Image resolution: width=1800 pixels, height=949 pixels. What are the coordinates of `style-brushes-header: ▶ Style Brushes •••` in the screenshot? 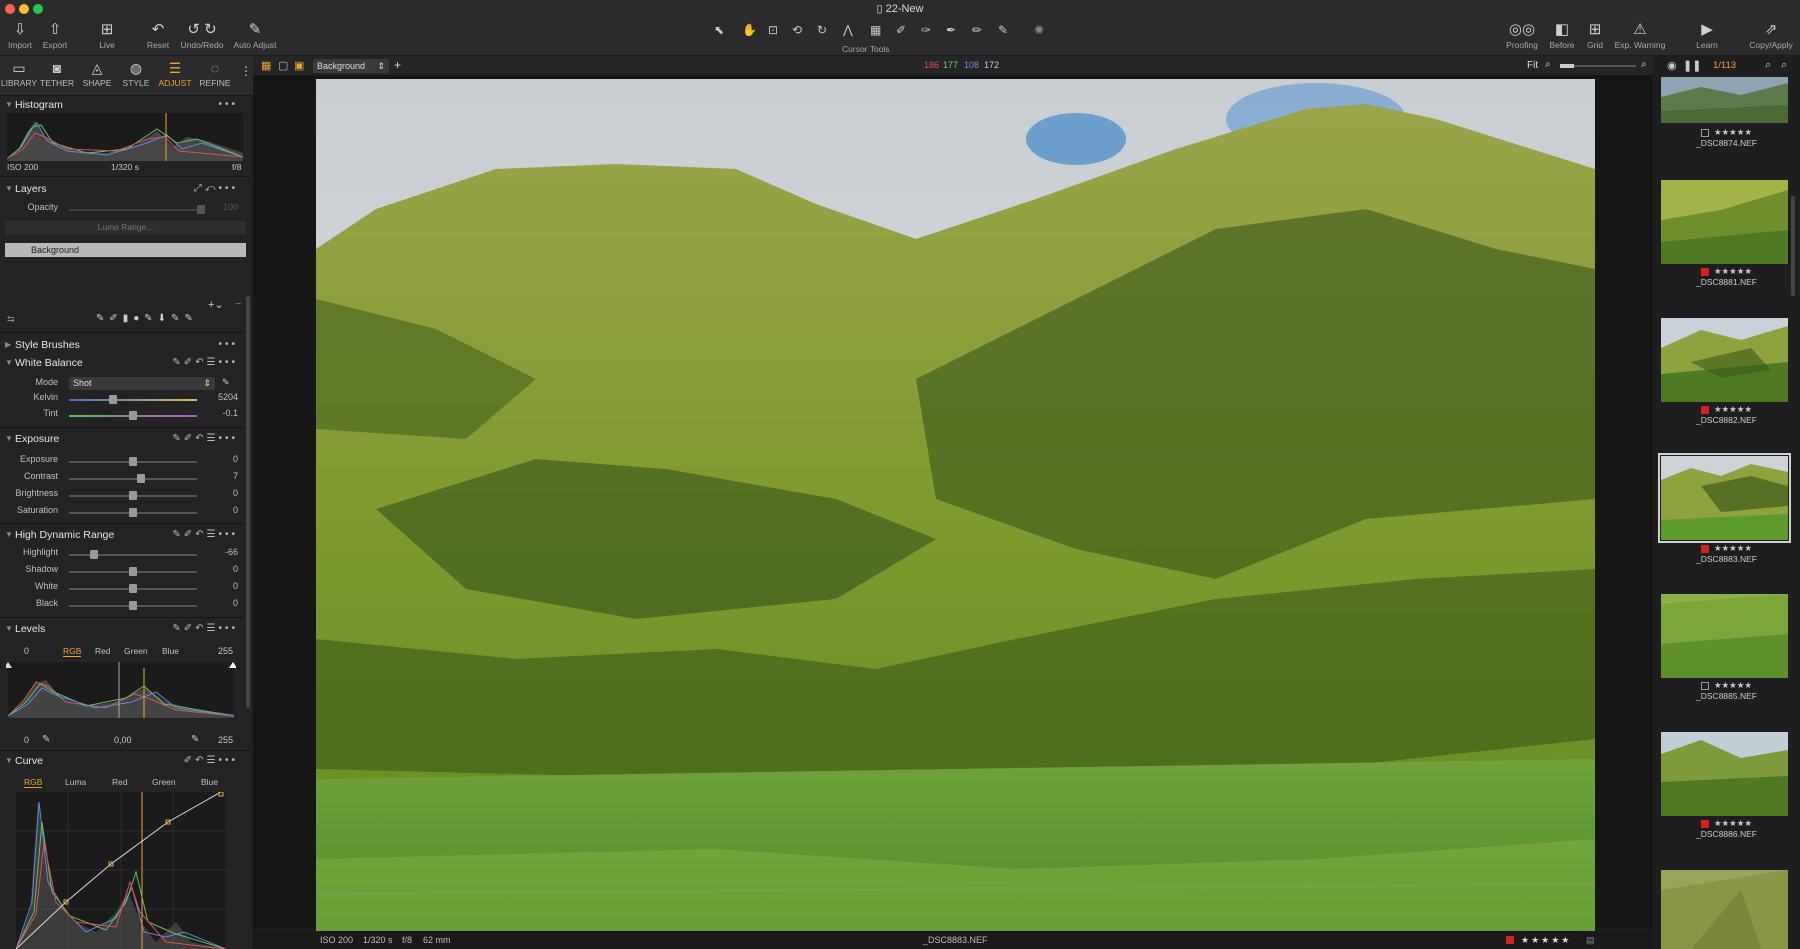 It's located at (125, 345).